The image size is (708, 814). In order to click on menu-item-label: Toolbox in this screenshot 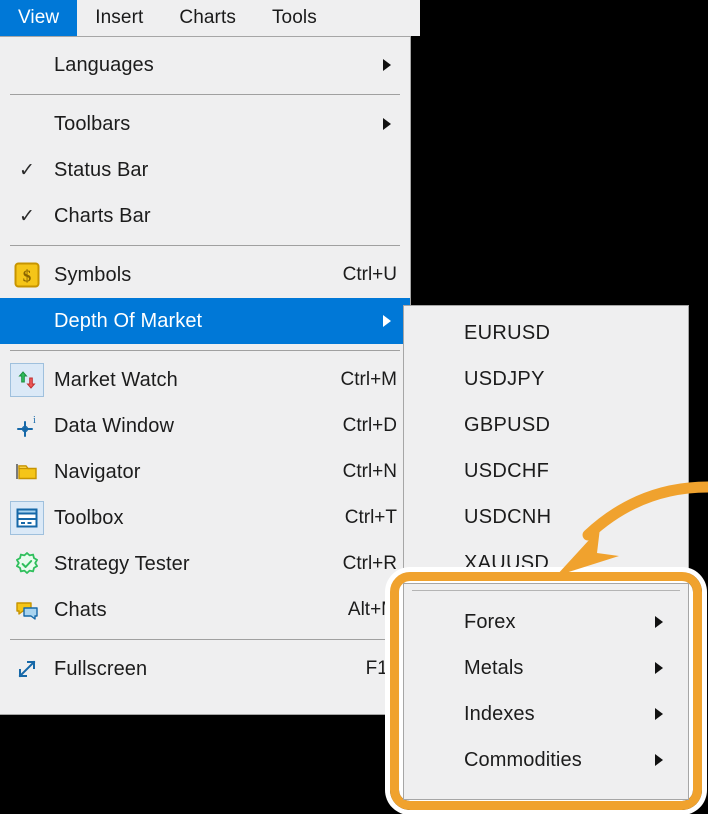, I will do `click(89, 517)`.